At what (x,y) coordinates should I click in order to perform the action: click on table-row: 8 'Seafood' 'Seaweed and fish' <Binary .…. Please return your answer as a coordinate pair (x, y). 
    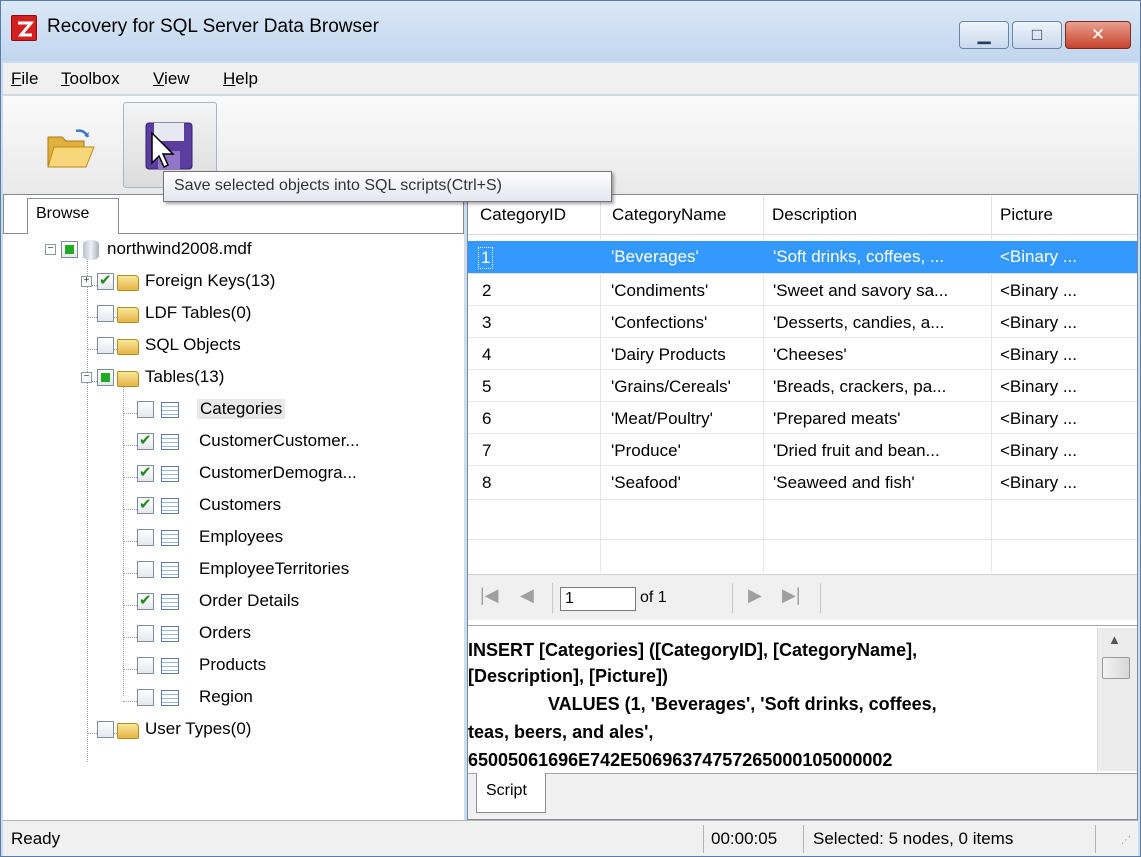
    Looking at the image, I should click on (802, 483).